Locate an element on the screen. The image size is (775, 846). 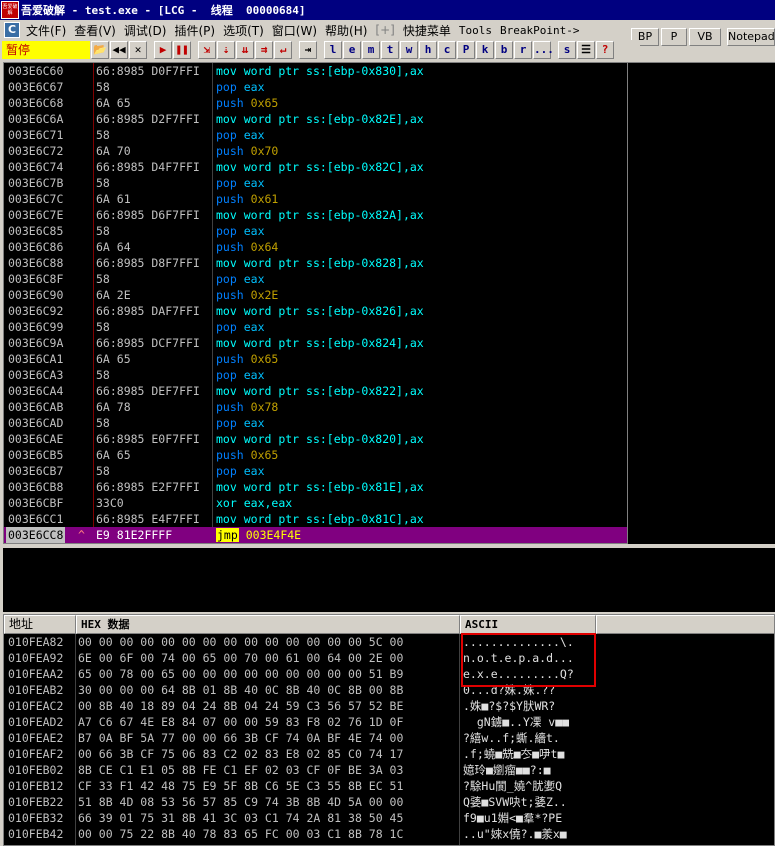
instruction-bytes: 6A 64 is located at coordinates (113, 247).